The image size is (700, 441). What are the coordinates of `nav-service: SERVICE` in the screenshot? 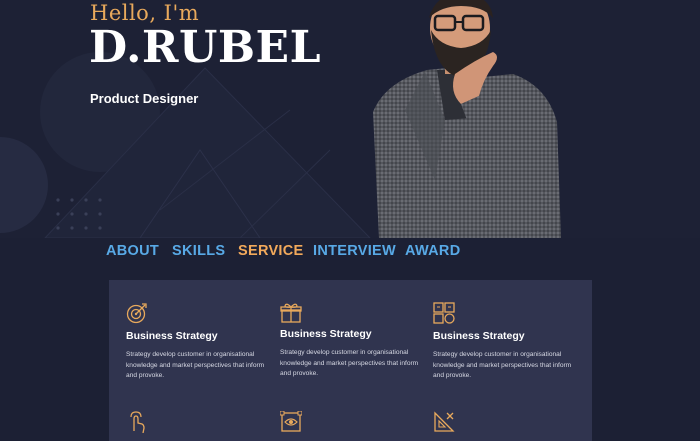 It's located at (271, 251).